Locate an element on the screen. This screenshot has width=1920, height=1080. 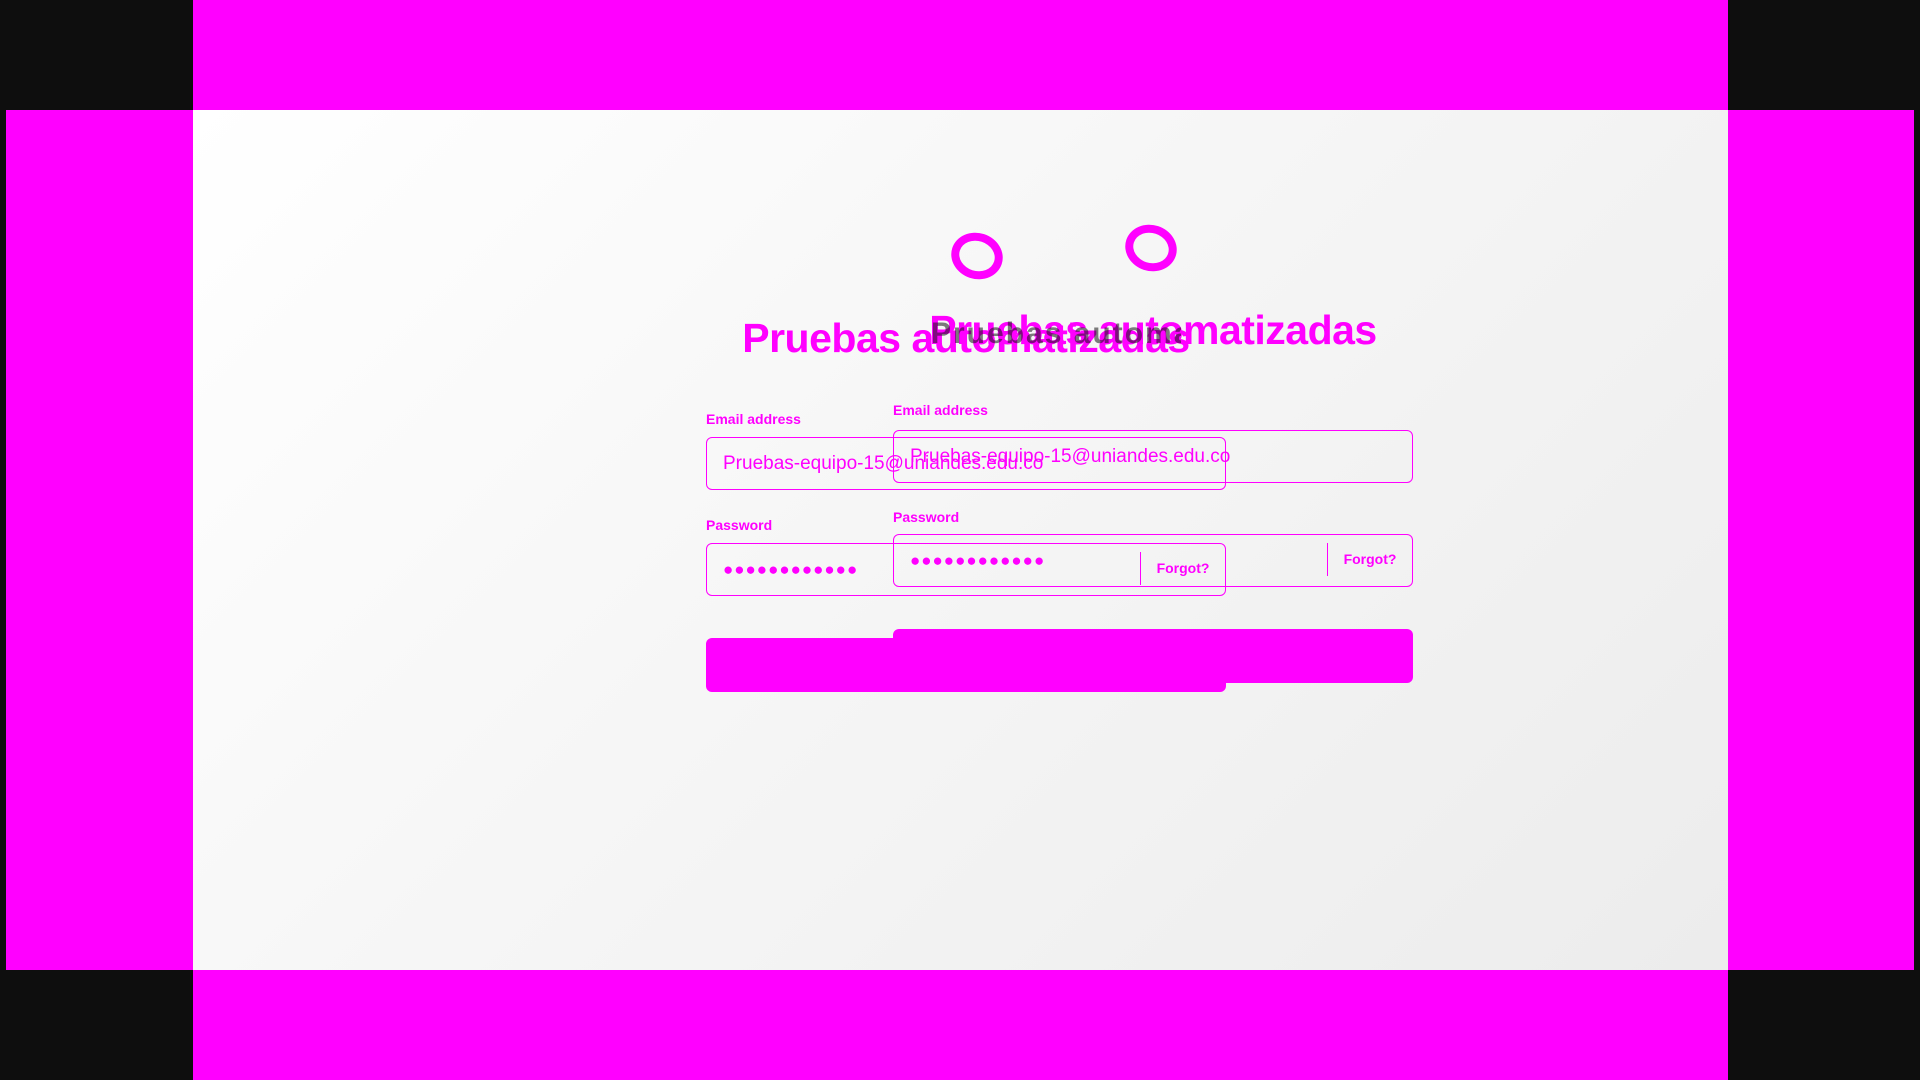
glitch-block-bottom is located at coordinates (960, 1025).